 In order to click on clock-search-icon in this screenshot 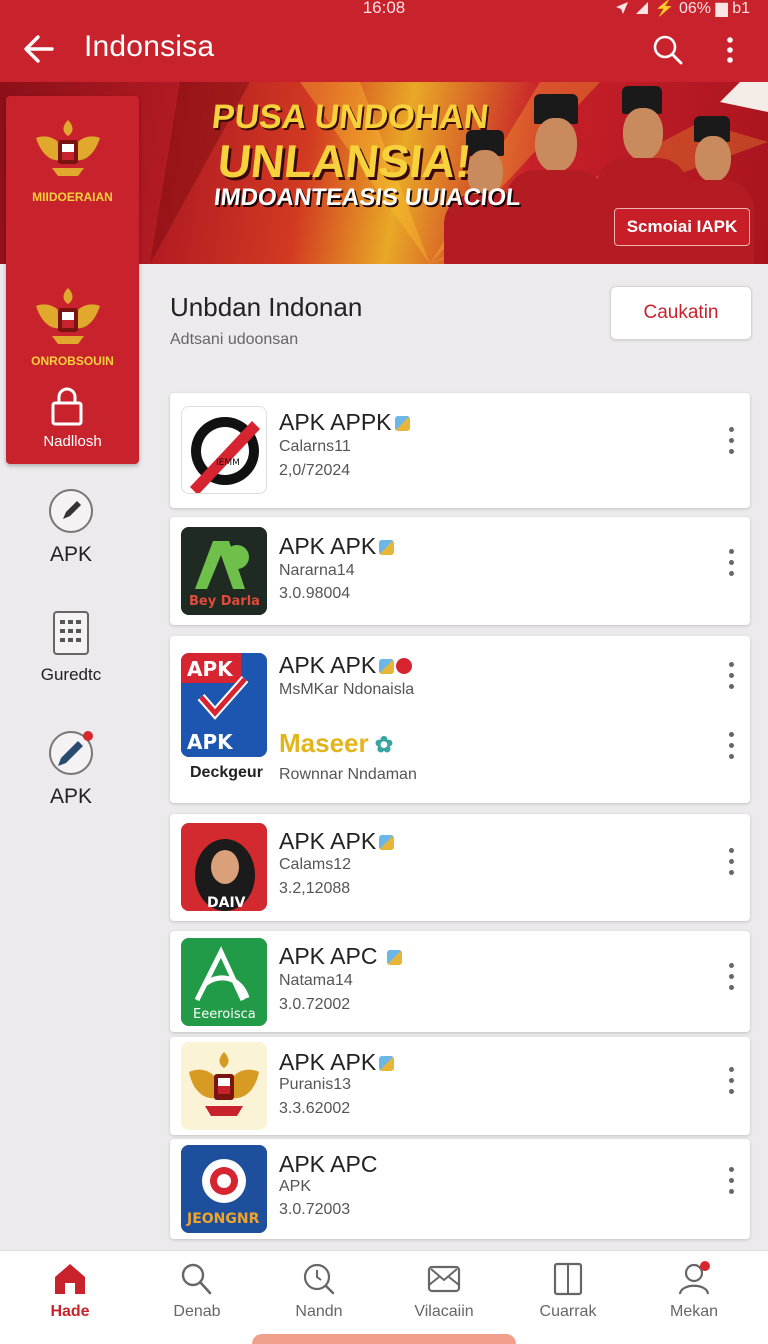, I will do `click(319, 1279)`.